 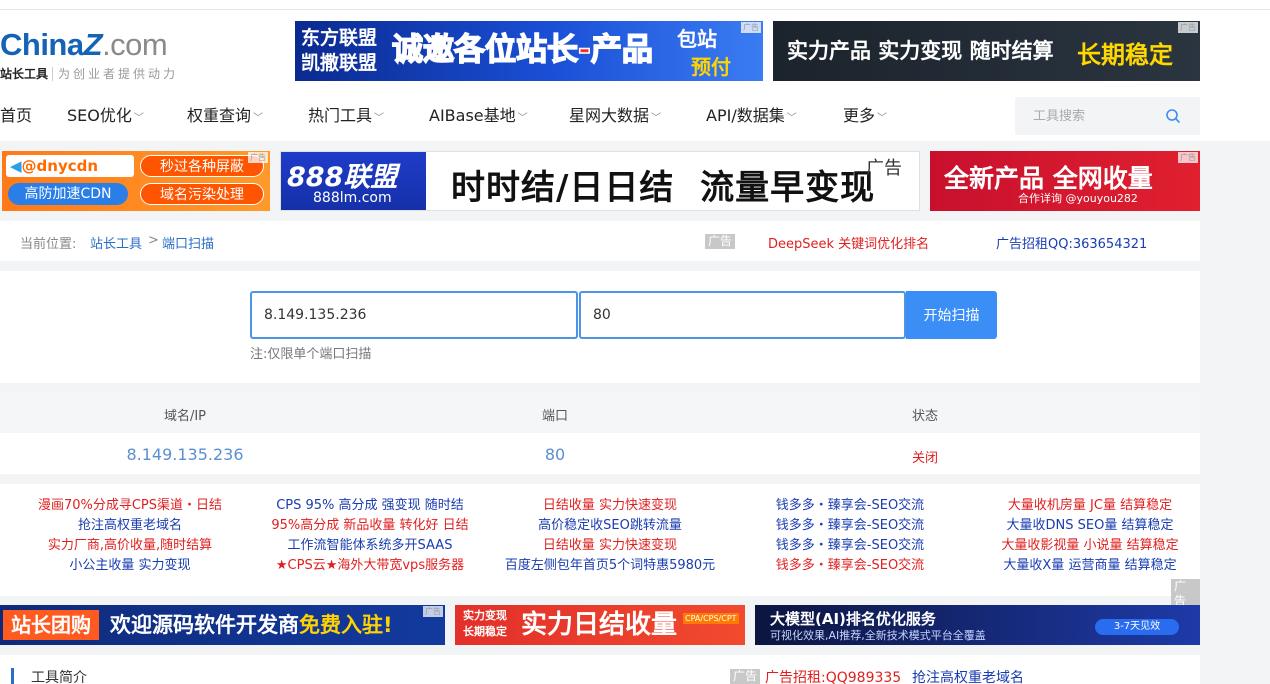 I want to click on telegram-icon: ◀, so click(x=16, y=166).